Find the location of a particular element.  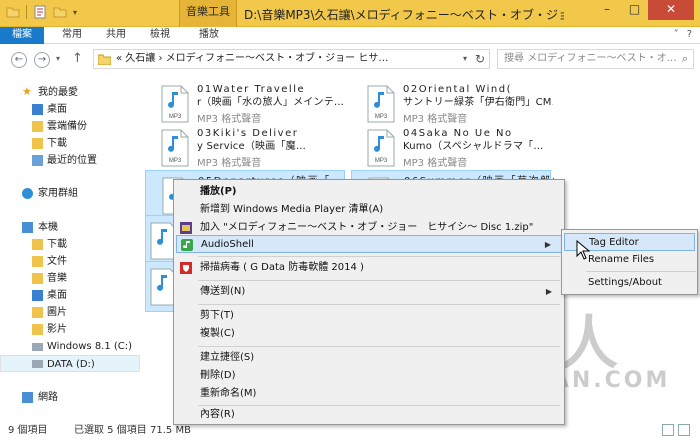

videos-icon is located at coordinates (37, 329).